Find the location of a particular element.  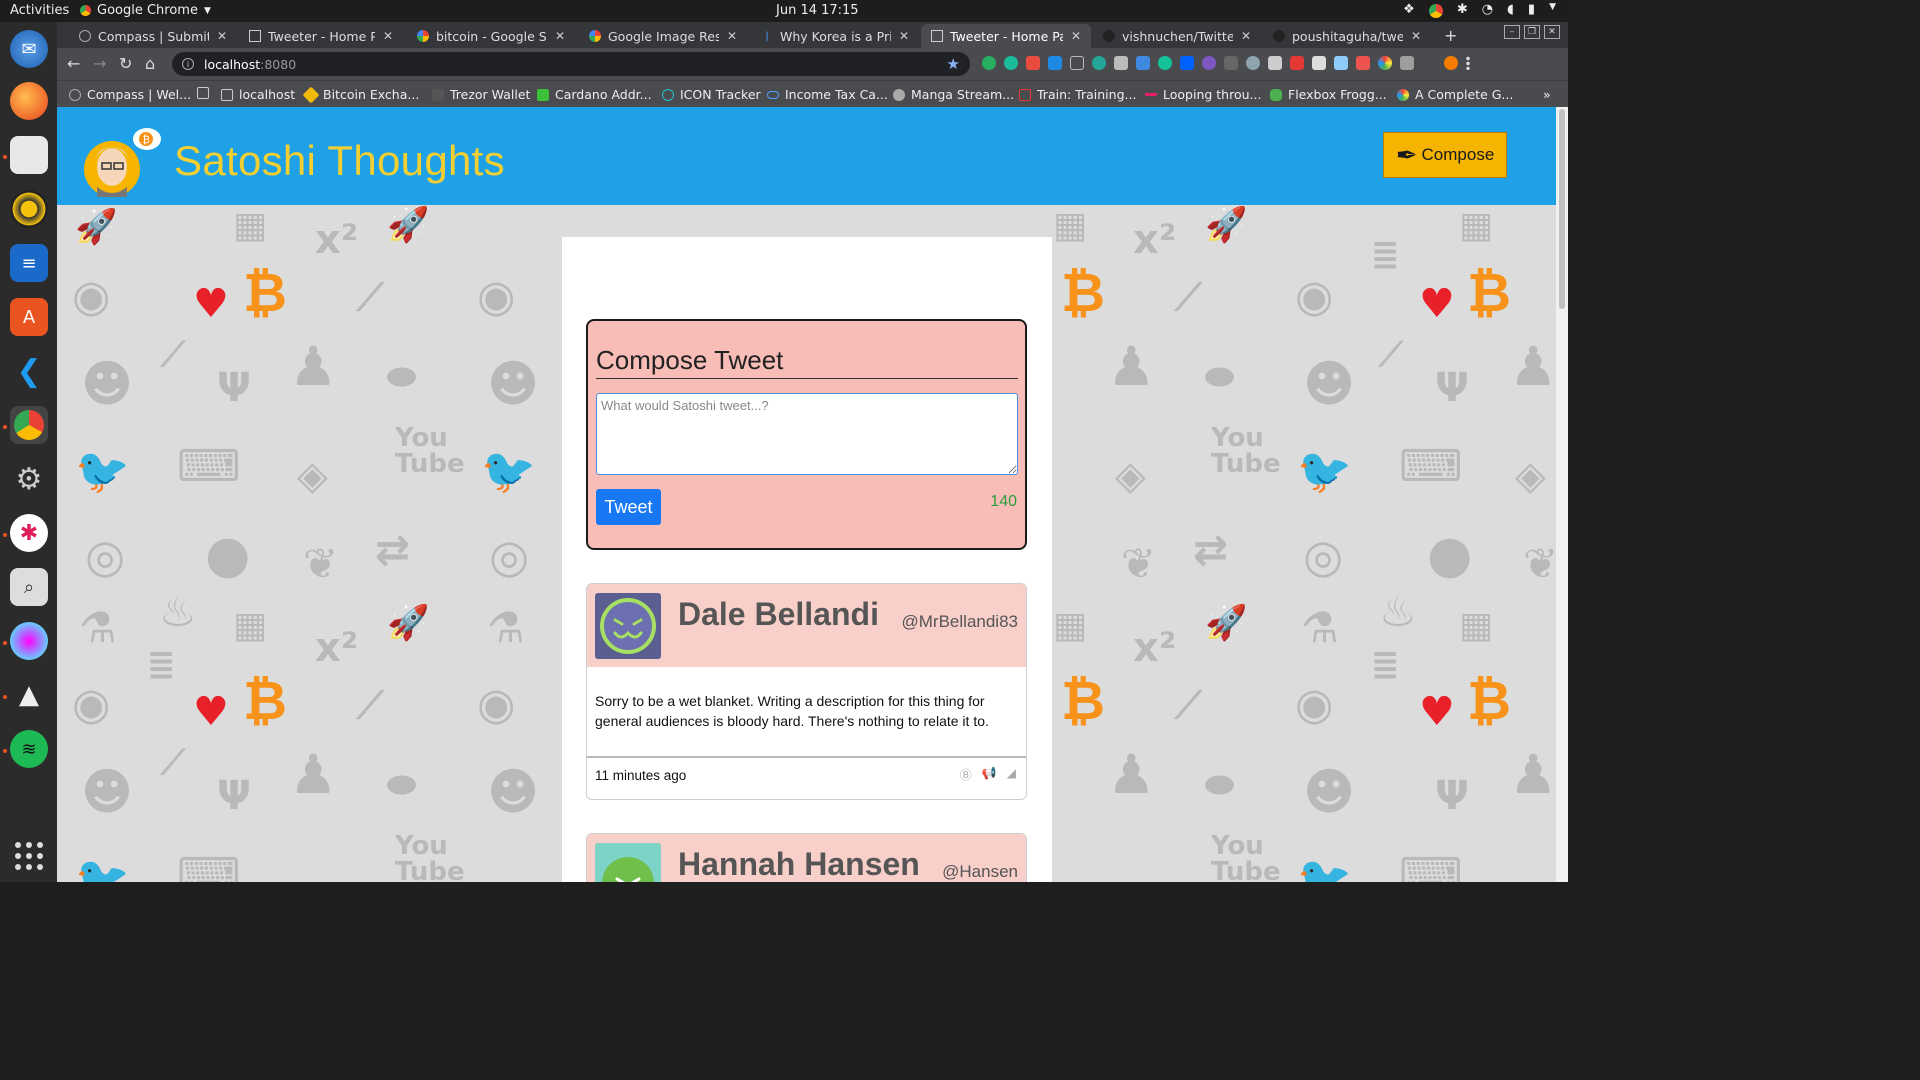

forward-button: → is located at coordinates (99, 63).